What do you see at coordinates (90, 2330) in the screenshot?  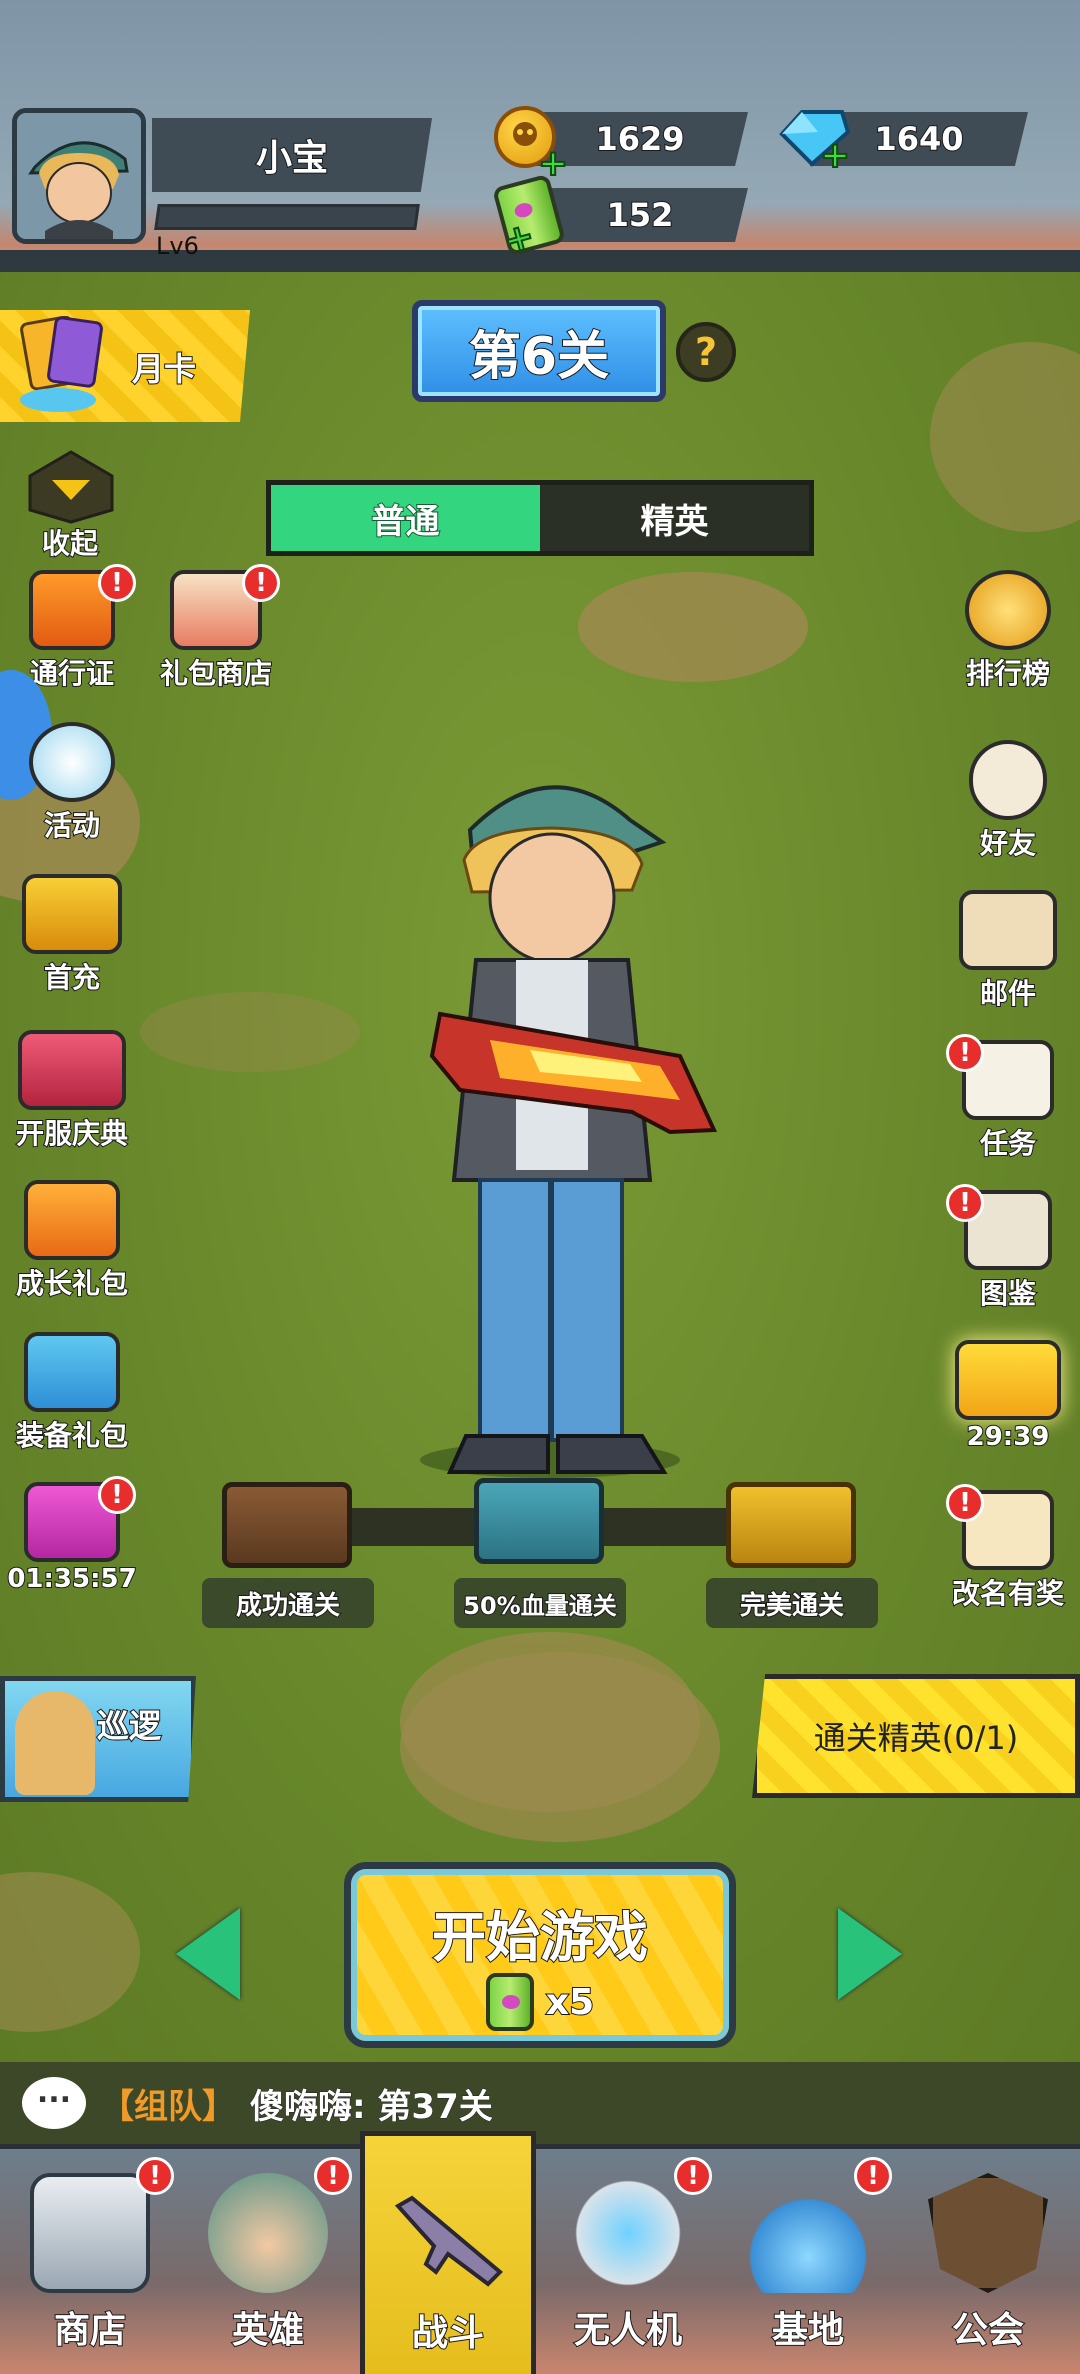 I see `nav-shop-label: 商店` at bounding box center [90, 2330].